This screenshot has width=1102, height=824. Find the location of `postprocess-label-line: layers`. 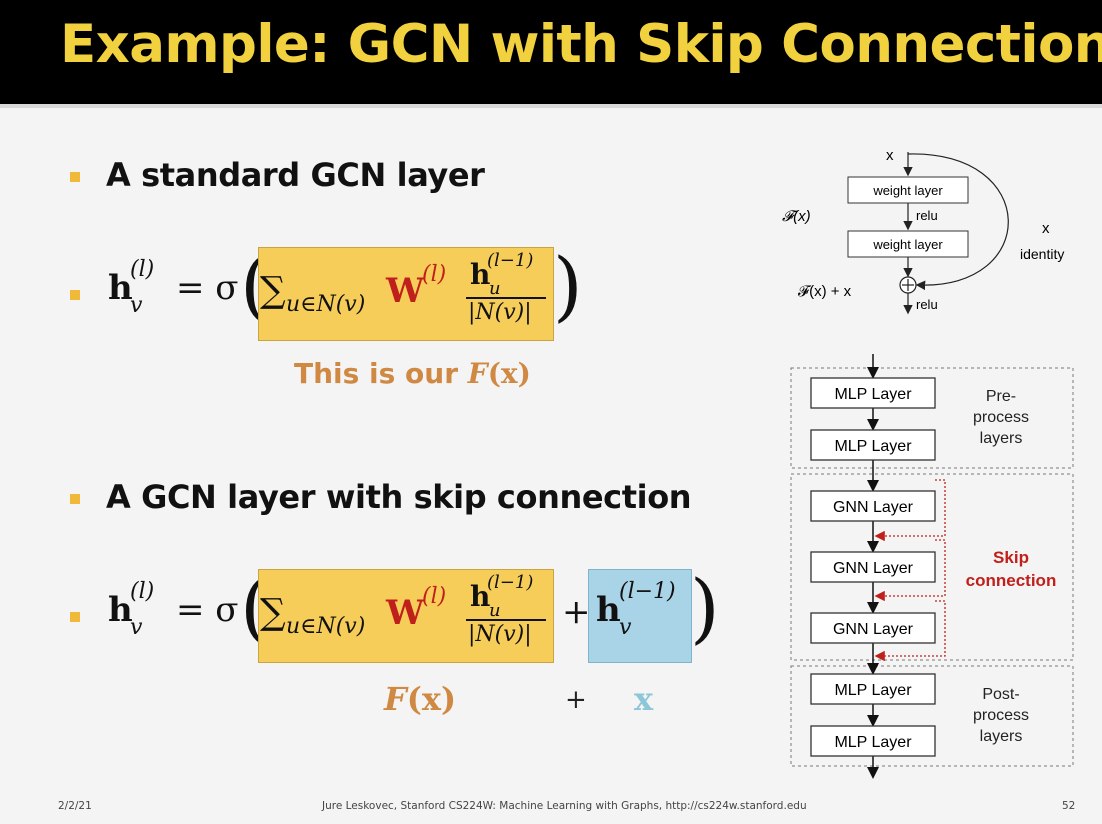

postprocess-label-line: layers is located at coordinates (1001, 736).